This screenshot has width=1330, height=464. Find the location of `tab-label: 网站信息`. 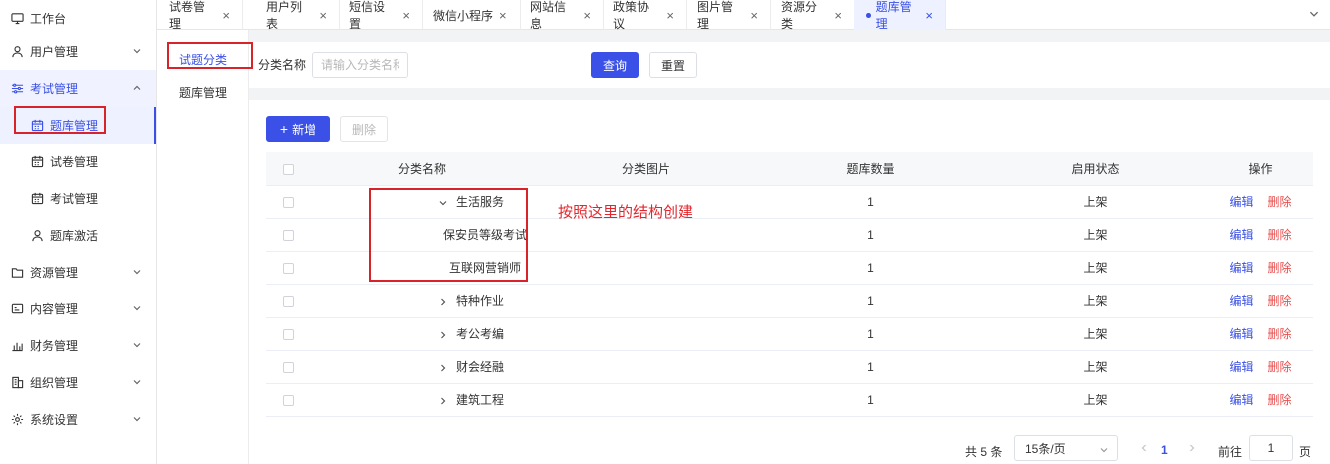

tab-label: 网站信息 is located at coordinates (548, 15).